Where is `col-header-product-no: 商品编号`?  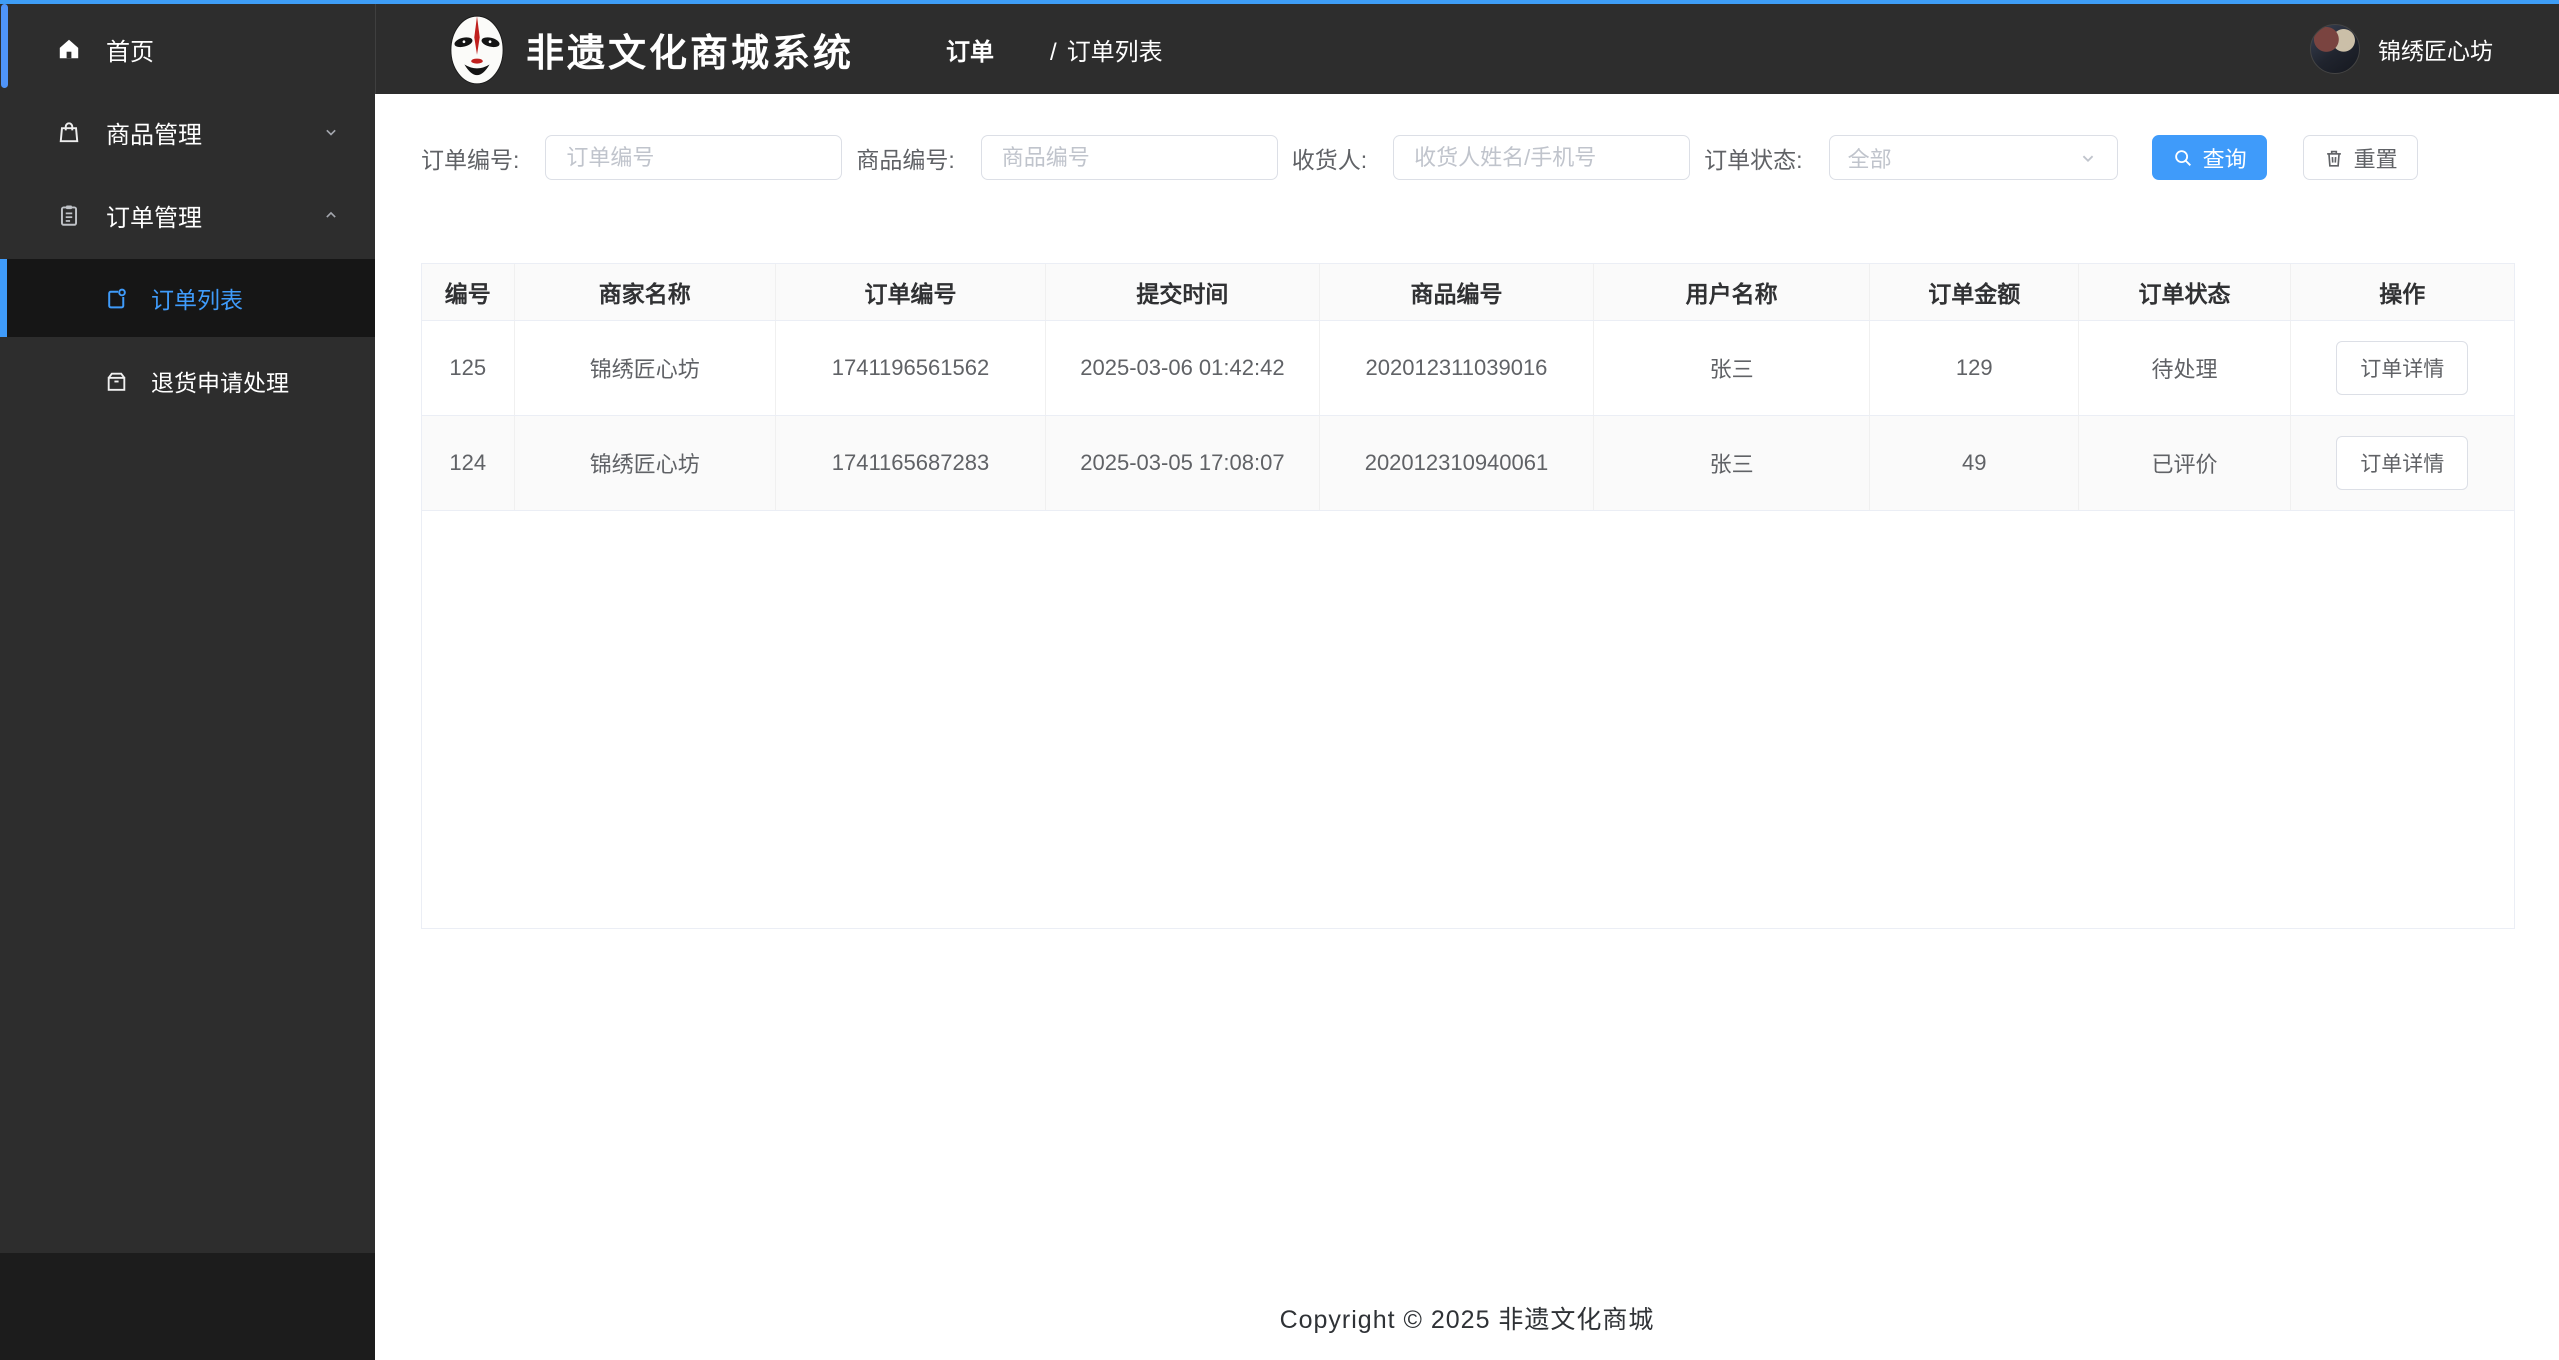 col-header-product-no: 商品编号 is located at coordinates (1457, 292).